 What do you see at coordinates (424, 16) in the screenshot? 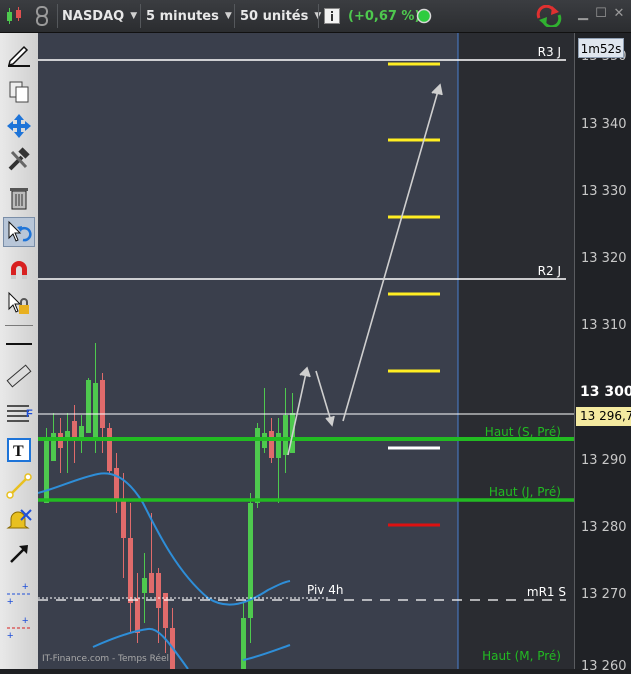
I see `status-indicator-icon` at bounding box center [424, 16].